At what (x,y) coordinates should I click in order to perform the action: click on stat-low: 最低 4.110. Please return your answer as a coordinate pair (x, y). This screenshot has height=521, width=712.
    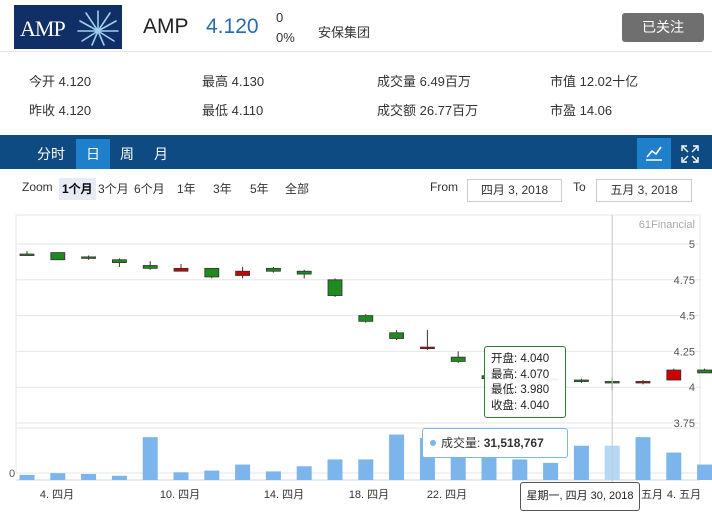
    Looking at the image, I should click on (233, 110).